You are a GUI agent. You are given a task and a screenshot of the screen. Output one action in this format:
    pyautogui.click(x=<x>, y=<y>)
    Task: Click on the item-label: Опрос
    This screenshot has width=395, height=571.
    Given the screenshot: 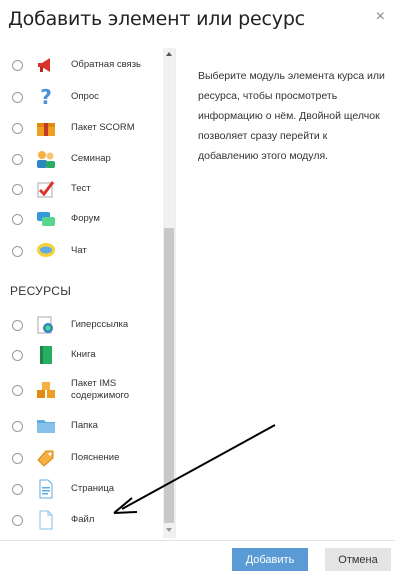 What is the action you would take?
    pyautogui.click(x=85, y=96)
    